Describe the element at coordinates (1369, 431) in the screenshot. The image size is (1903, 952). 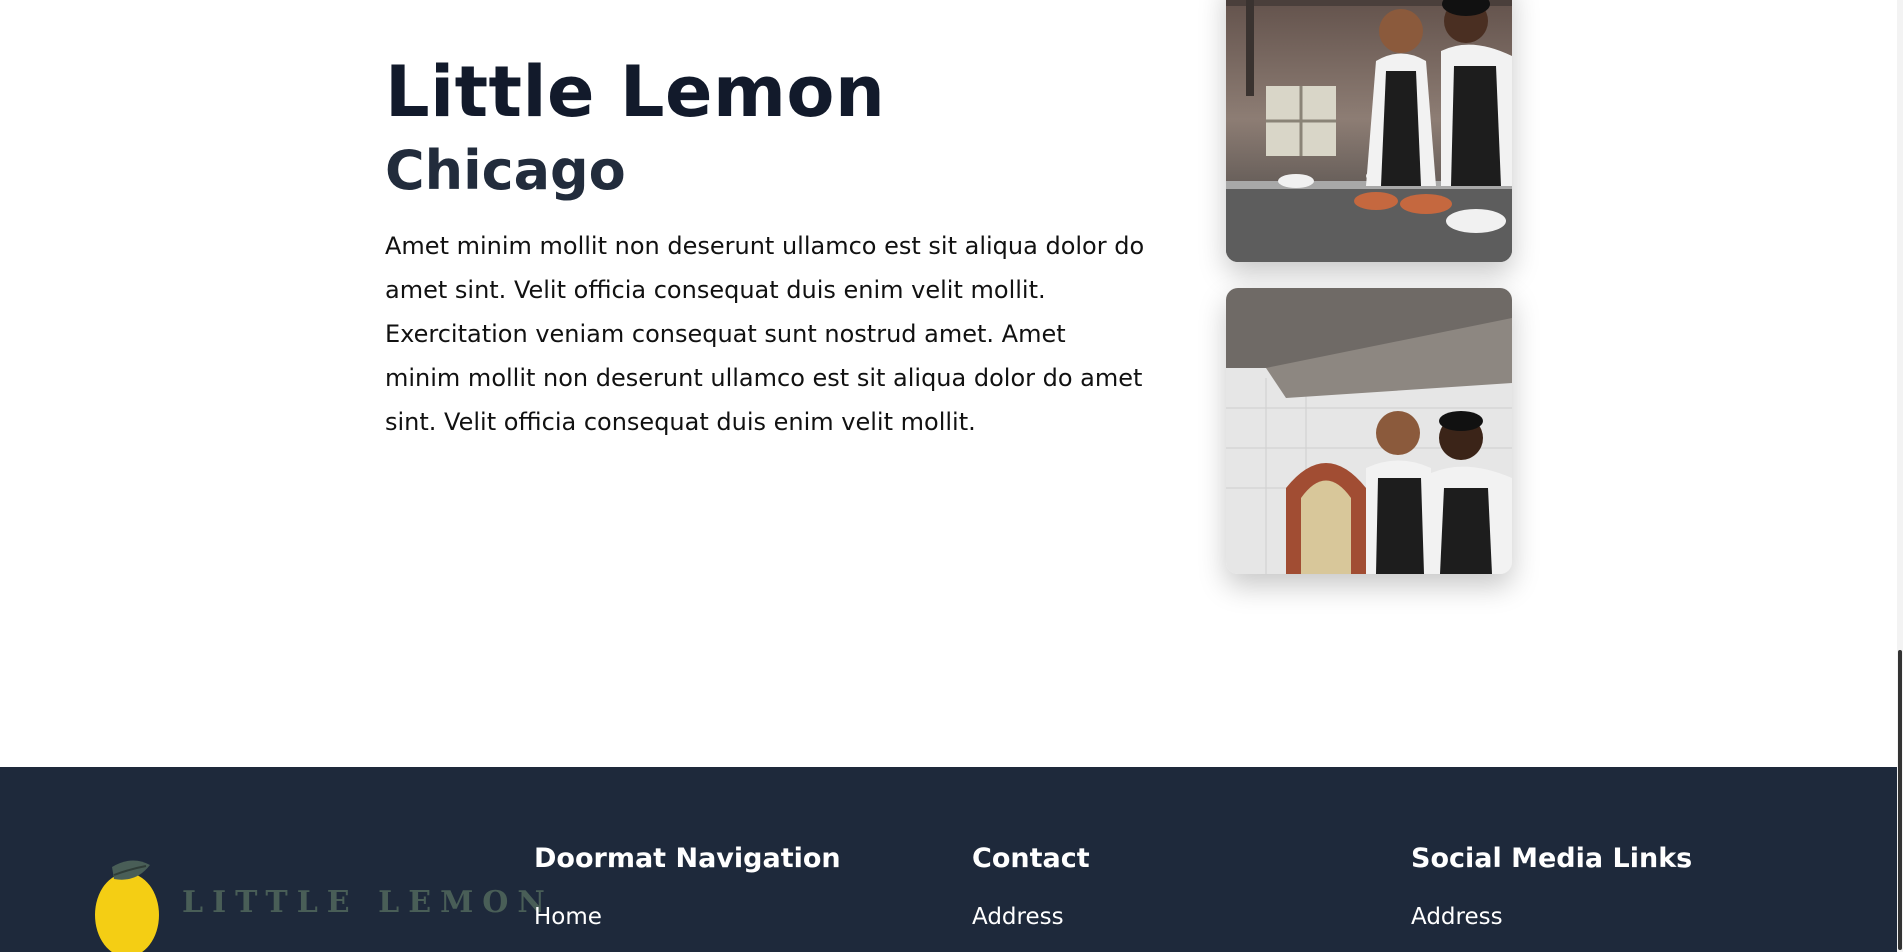
I see `chefs-photo-bottom` at that location.